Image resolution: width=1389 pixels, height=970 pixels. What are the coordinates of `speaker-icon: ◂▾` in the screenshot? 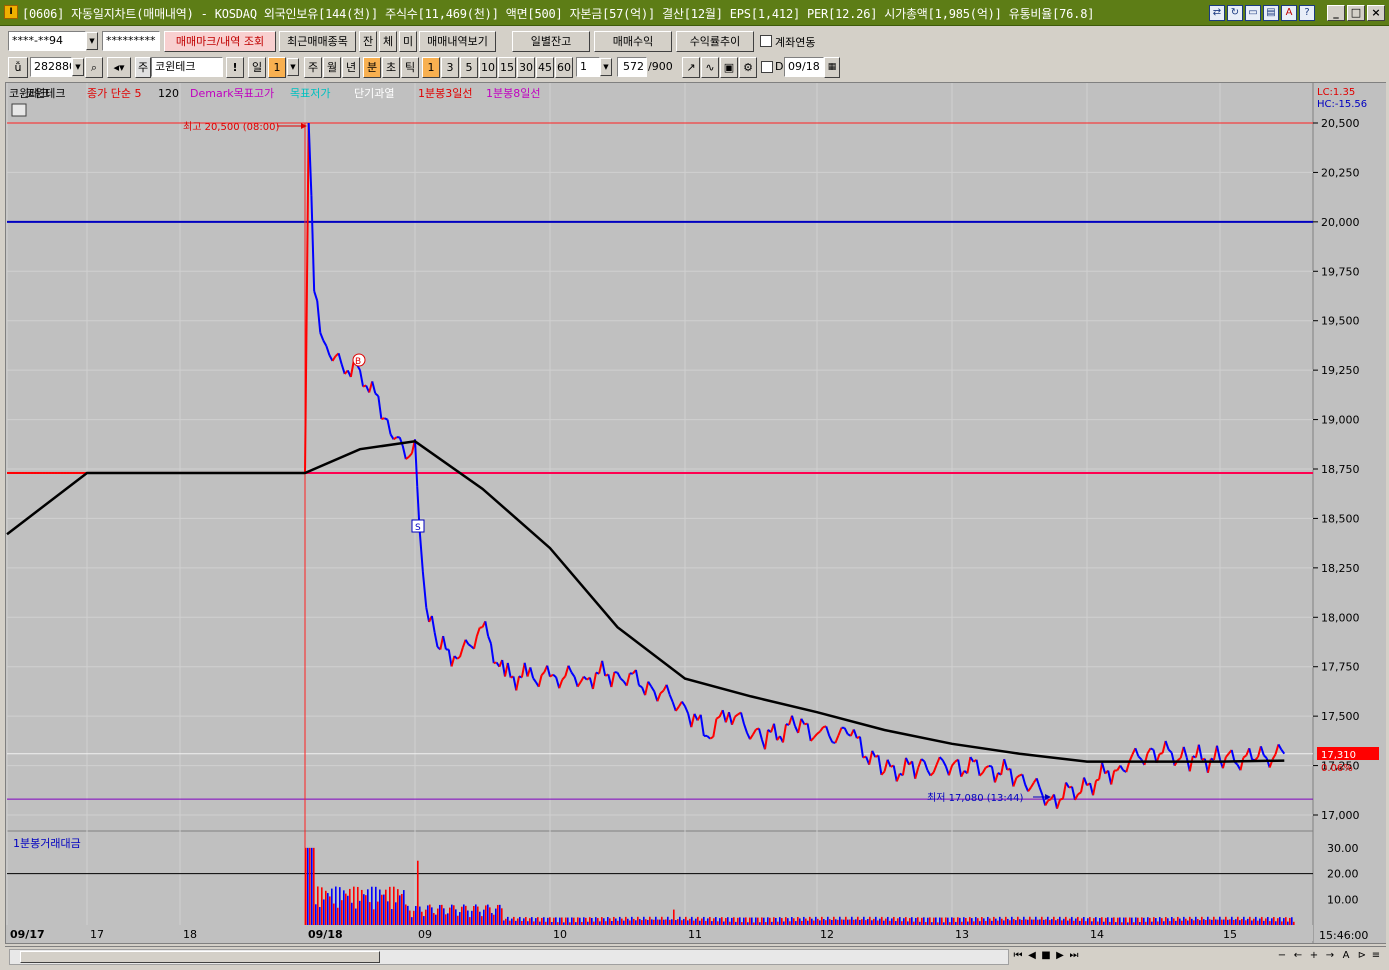 It's located at (119, 67).